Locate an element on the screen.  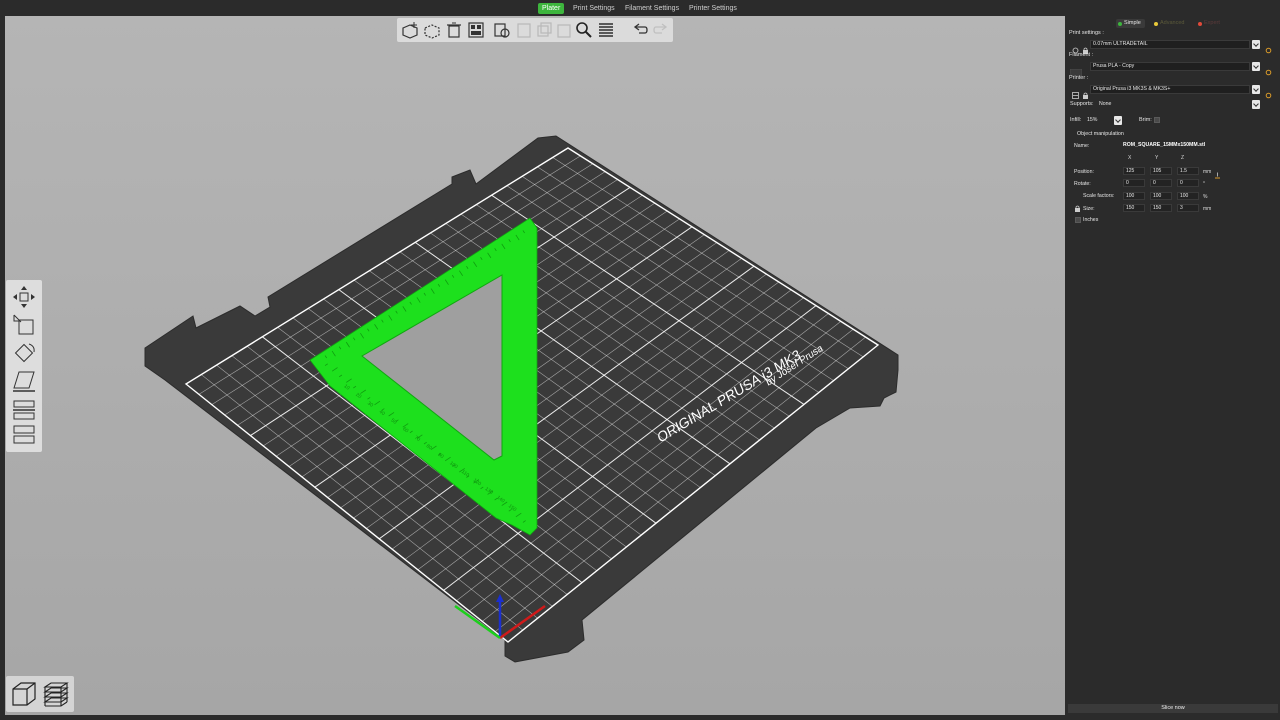
size-label: Size: is located at coordinates (1089, 209).